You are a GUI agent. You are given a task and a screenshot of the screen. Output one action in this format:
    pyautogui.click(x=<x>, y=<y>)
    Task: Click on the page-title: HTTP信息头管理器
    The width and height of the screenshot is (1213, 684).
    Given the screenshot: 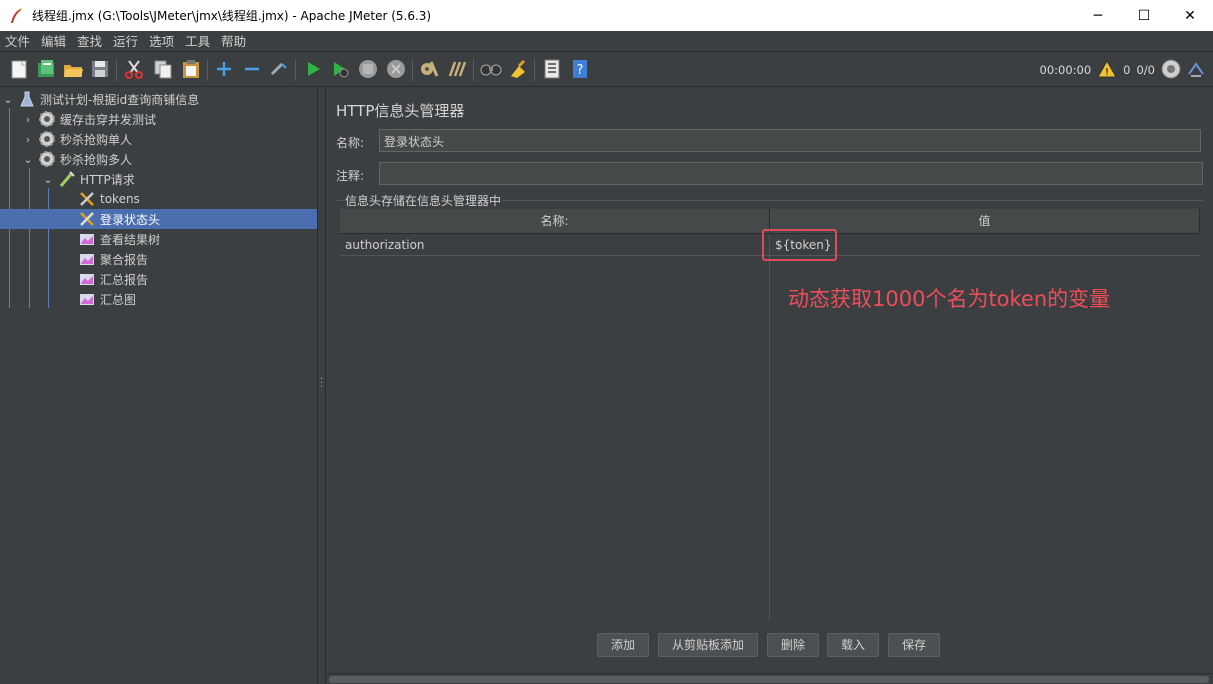 What is the action you would take?
    pyautogui.click(x=400, y=111)
    